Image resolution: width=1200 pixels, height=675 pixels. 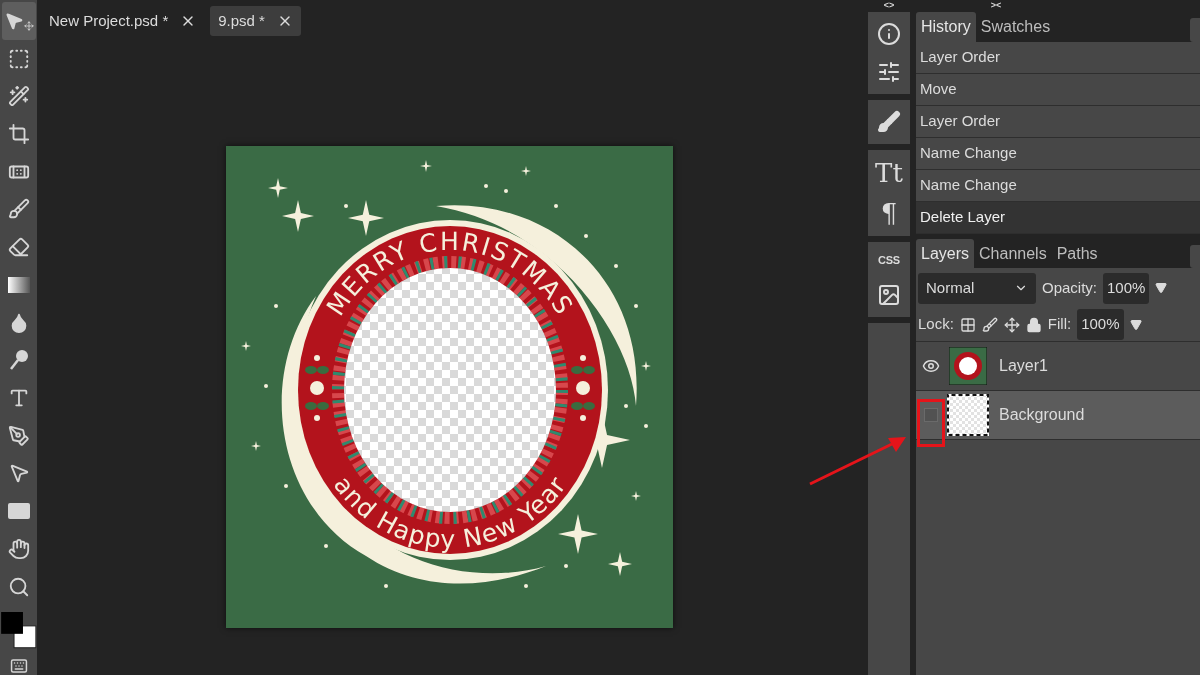 What do you see at coordinates (931, 415) in the screenshot?
I see `visibility-toggle` at bounding box center [931, 415].